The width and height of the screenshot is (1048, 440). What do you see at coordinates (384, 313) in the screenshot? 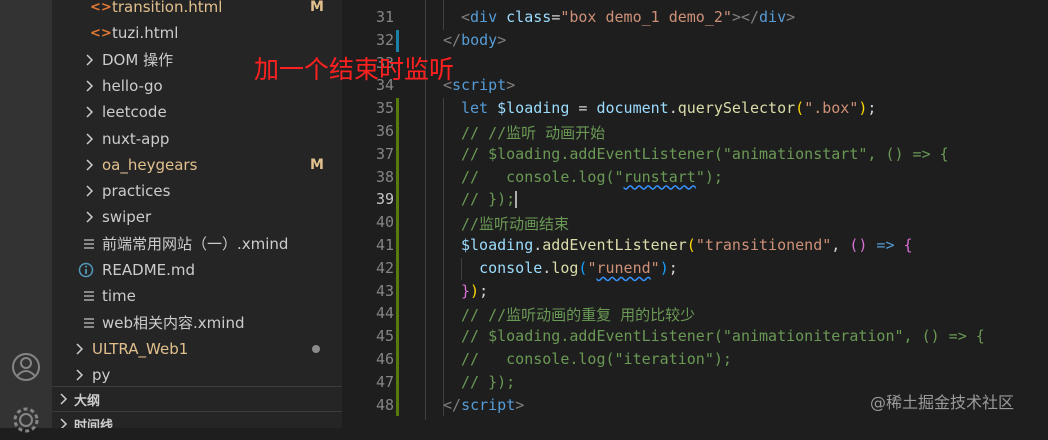
I see `line-number: 44` at bounding box center [384, 313].